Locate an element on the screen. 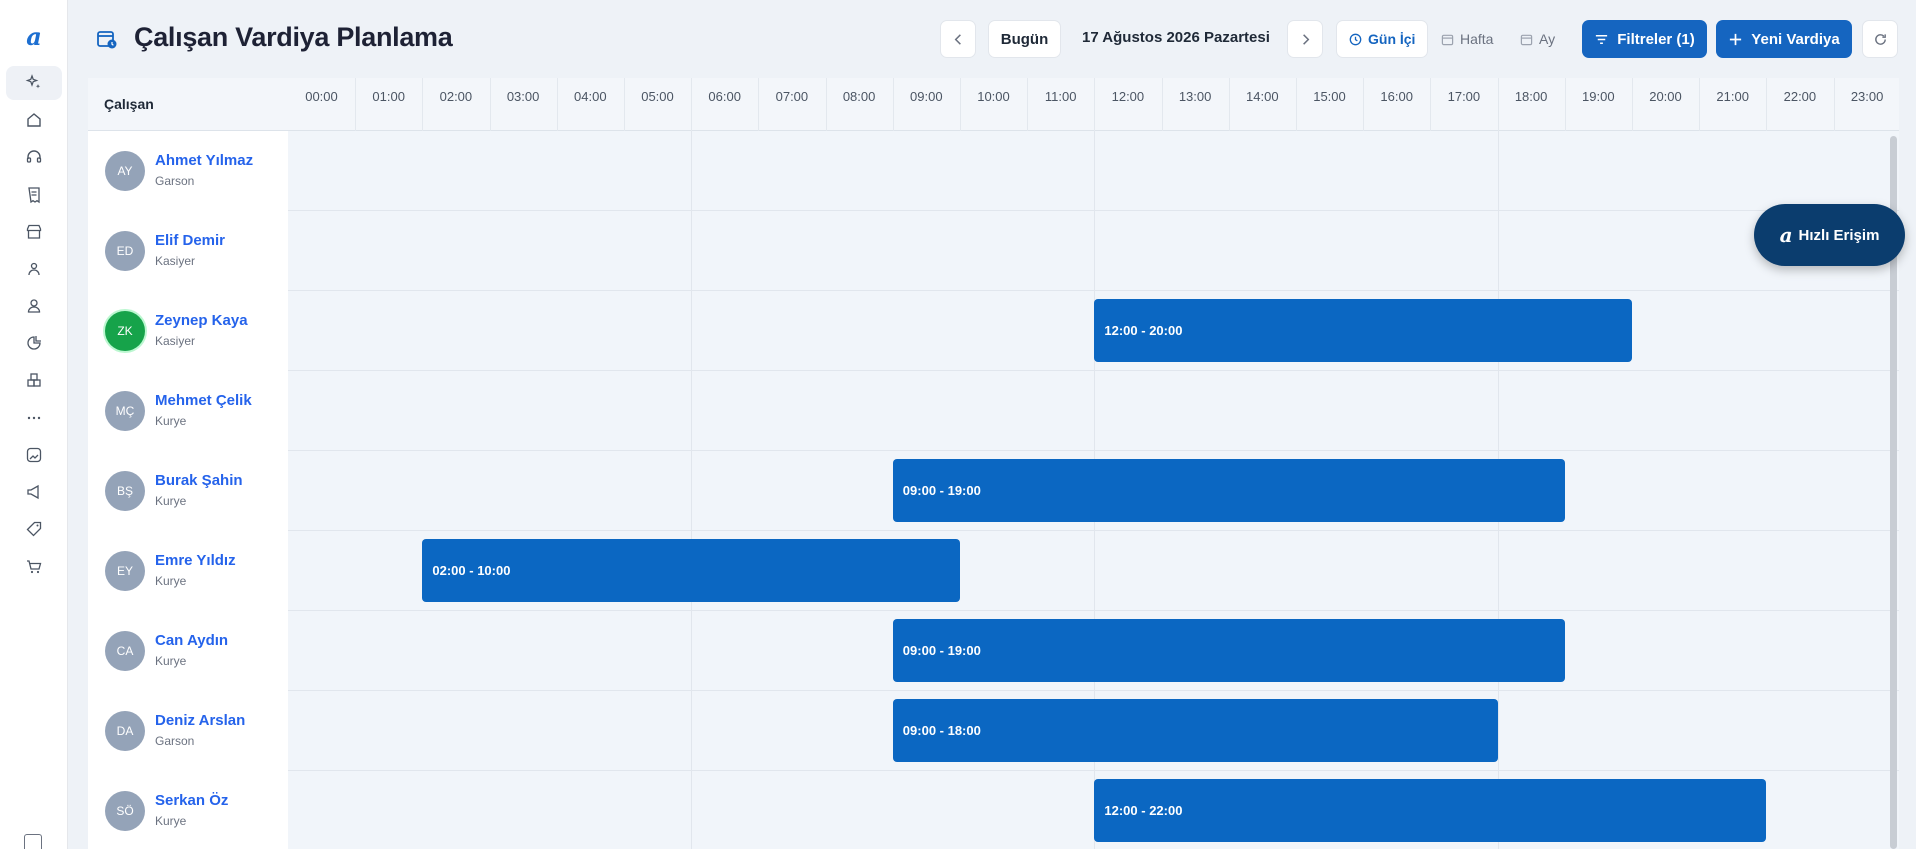 The width and height of the screenshot is (1916, 849). employee-row: ED Elif Demir Kasiyer is located at coordinates (993, 251).